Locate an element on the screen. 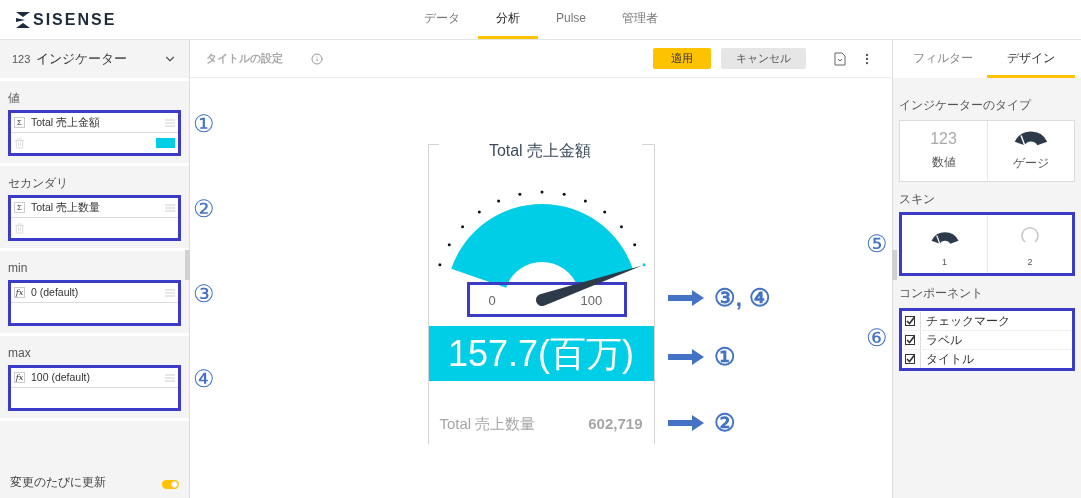 The image size is (1081, 498). nav-tab: データ is located at coordinates (442, 19).